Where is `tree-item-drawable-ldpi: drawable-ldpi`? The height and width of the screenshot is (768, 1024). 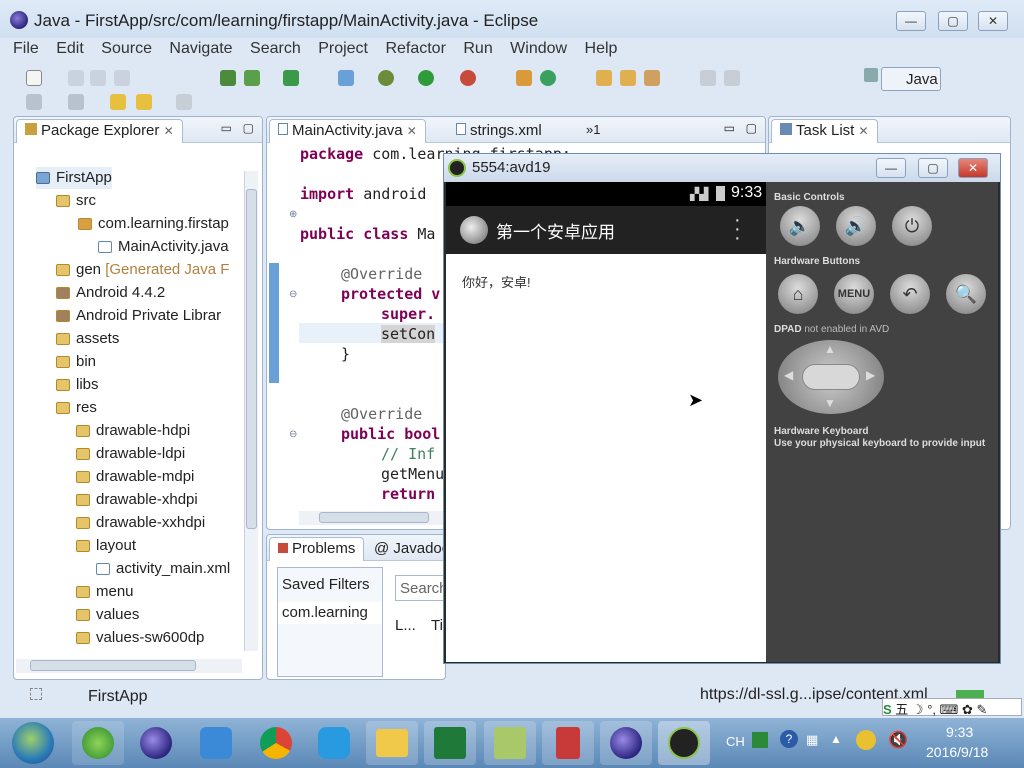 tree-item-drawable-ldpi: drawable-ldpi is located at coordinates (130, 454).